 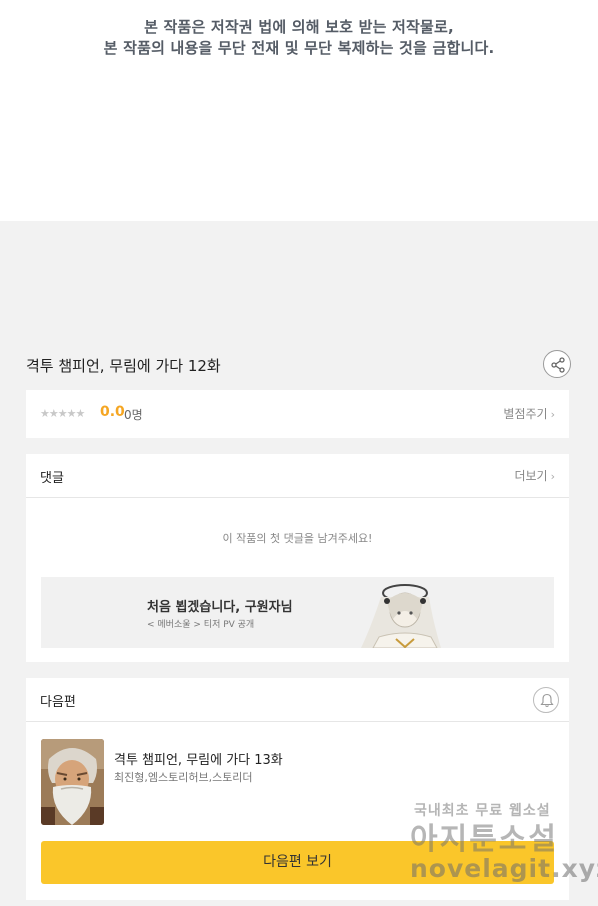 I want to click on notification-bell-button, so click(x=546, y=700).